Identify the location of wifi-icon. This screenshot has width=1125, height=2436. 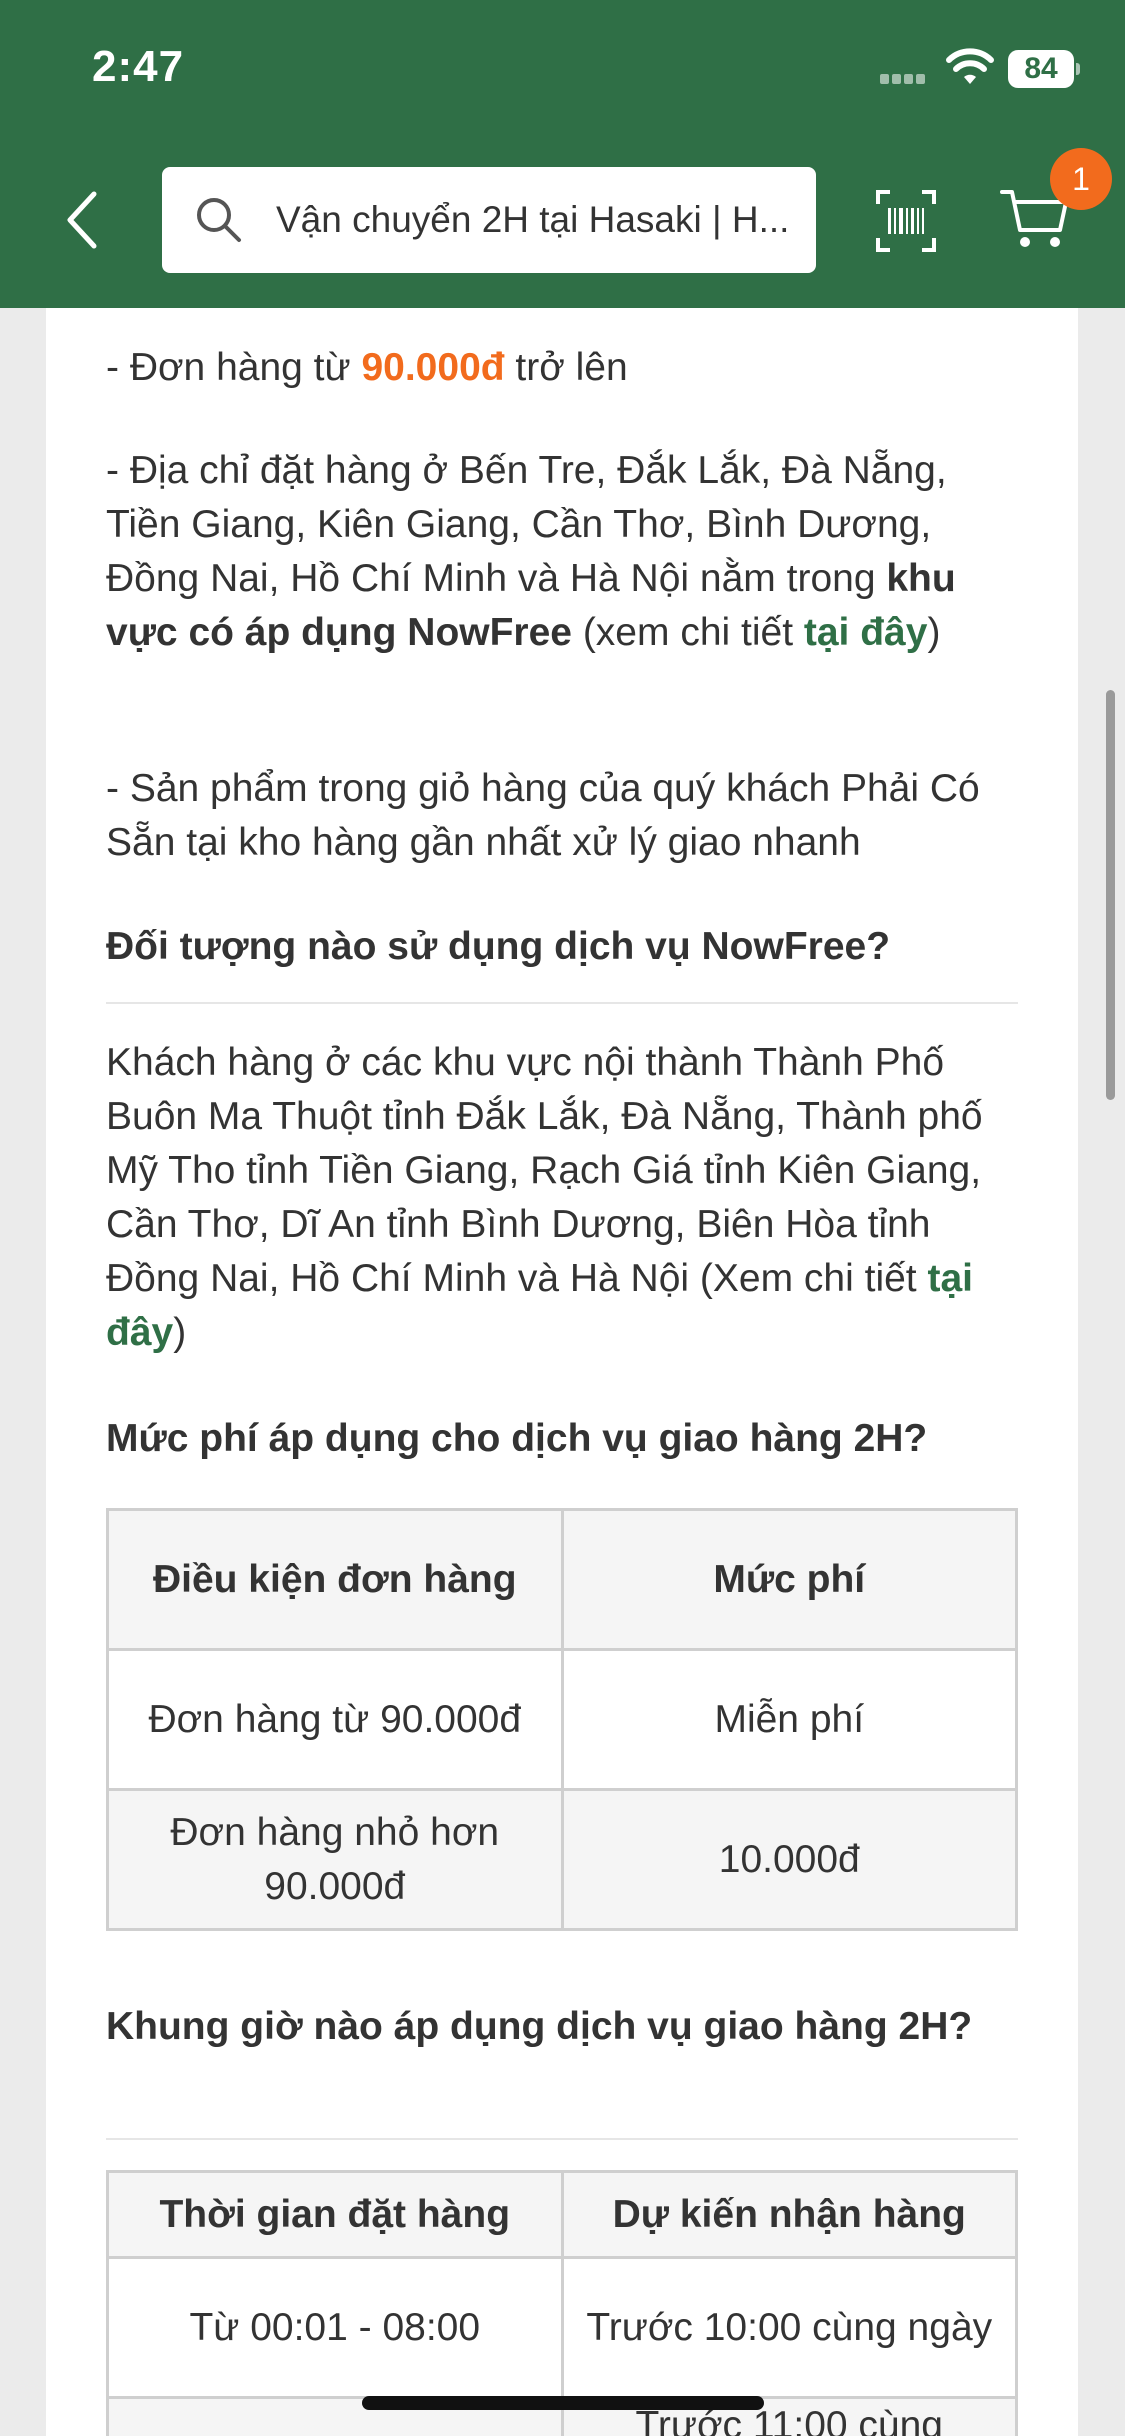
(970, 66).